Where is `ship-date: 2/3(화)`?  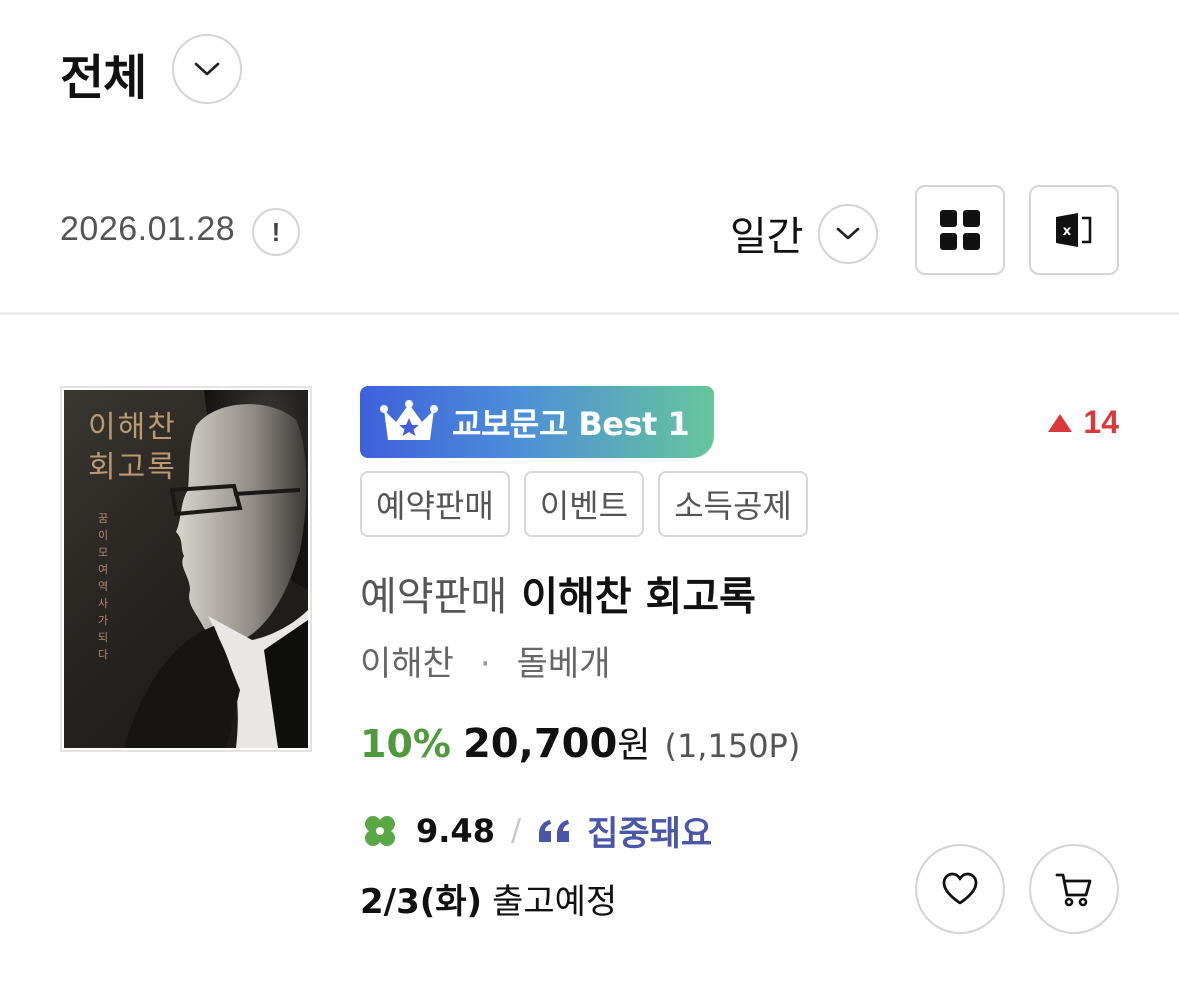 ship-date: 2/3(화) is located at coordinates (421, 902).